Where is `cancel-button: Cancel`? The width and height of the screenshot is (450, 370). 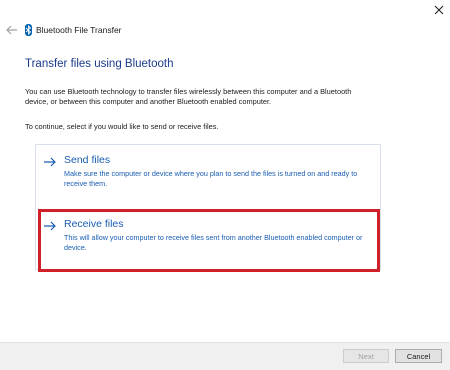 cancel-button: Cancel is located at coordinates (418, 356).